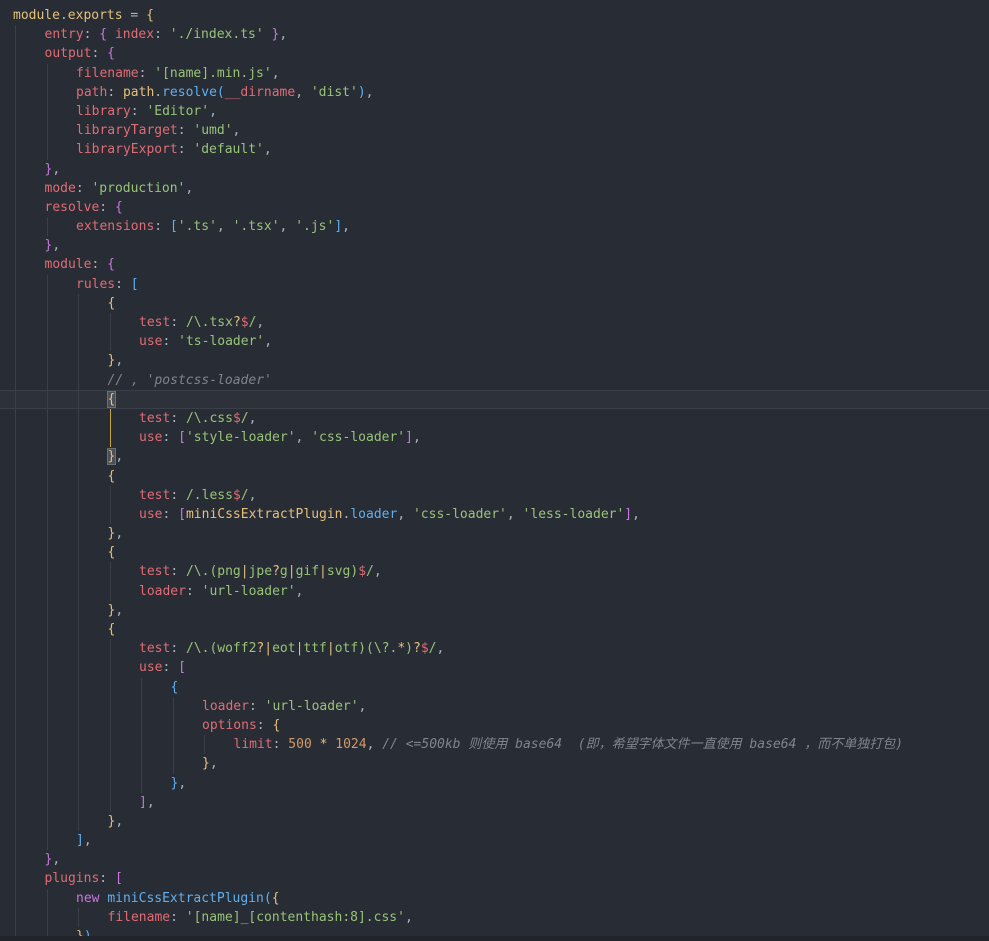 The image size is (989, 941). What do you see at coordinates (494, 898) in the screenshot?
I see `code-line: new miniCssExtractPlugin({` at bounding box center [494, 898].